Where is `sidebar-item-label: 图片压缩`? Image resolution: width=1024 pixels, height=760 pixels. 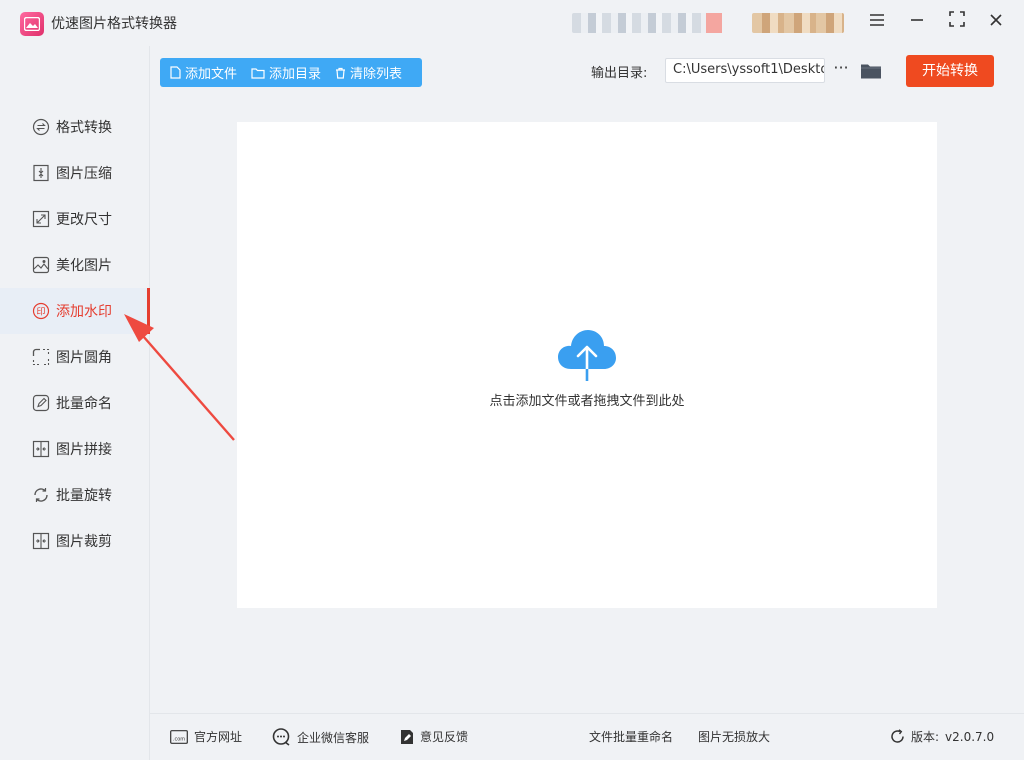
sidebar-item-label: 图片压缩 is located at coordinates (84, 174).